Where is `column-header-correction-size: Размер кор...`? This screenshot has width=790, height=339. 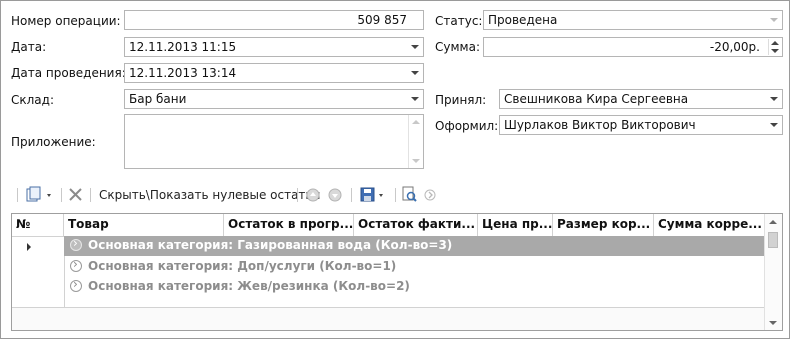
column-header-correction-size: Размер кор... is located at coordinates (603, 225).